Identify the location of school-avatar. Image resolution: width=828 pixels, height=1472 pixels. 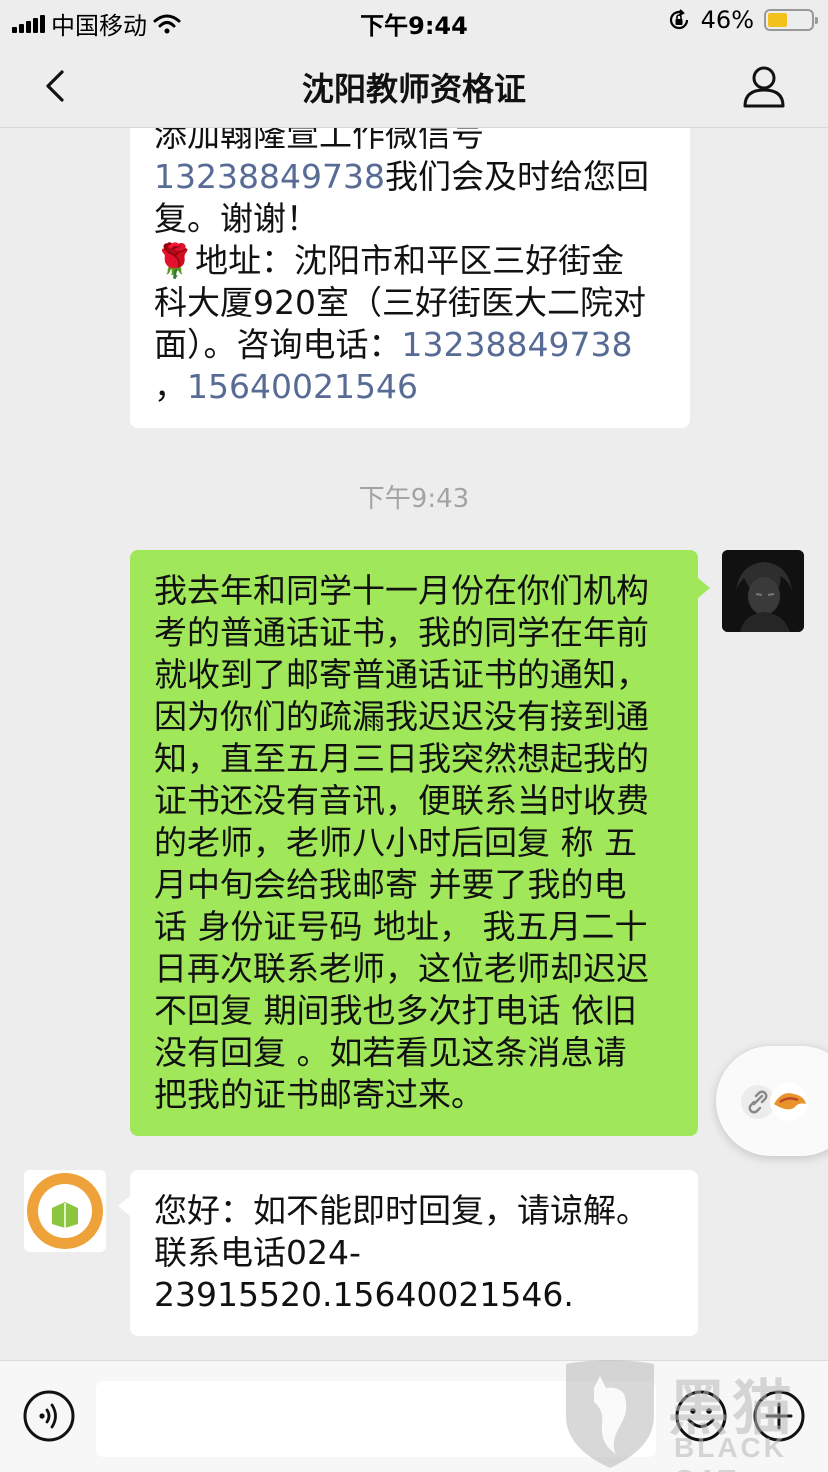
(65, 1211).